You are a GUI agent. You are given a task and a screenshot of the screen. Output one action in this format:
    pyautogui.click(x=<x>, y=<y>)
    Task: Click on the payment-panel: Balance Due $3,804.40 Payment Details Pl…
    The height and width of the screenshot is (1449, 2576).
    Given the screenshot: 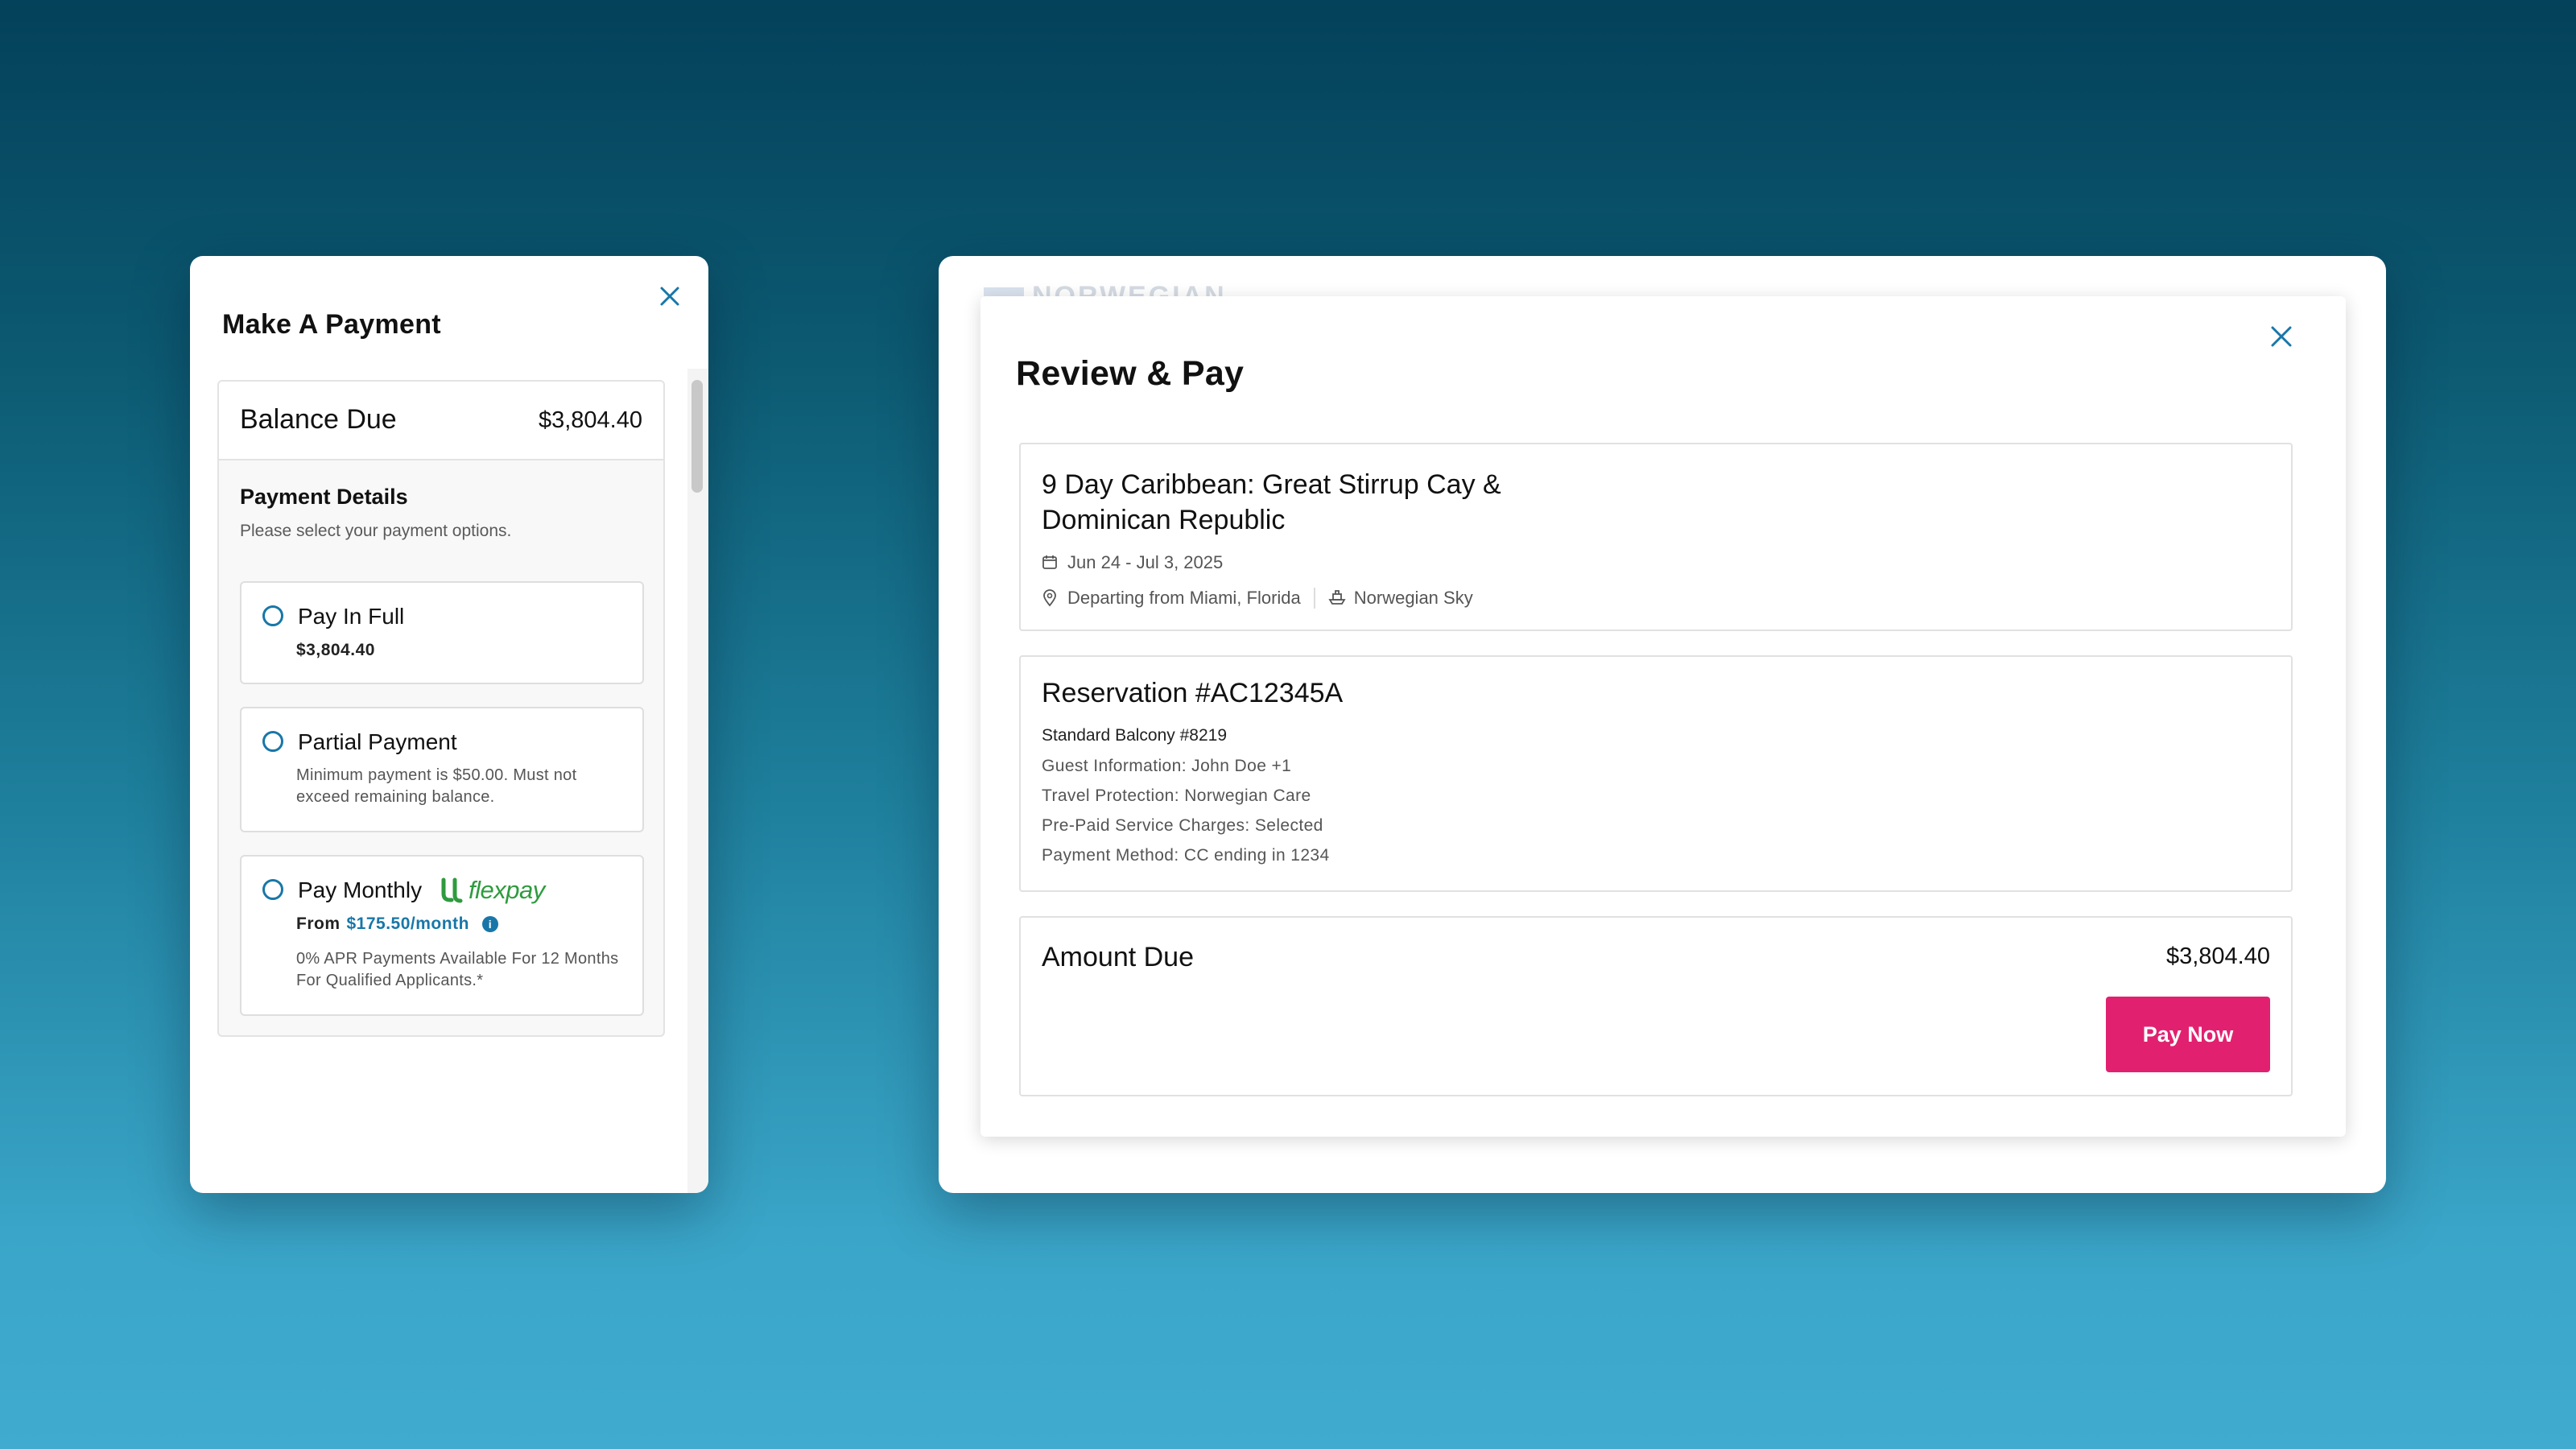 What is the action you would take?
    pyautogui.click(x=441, y=708)
    